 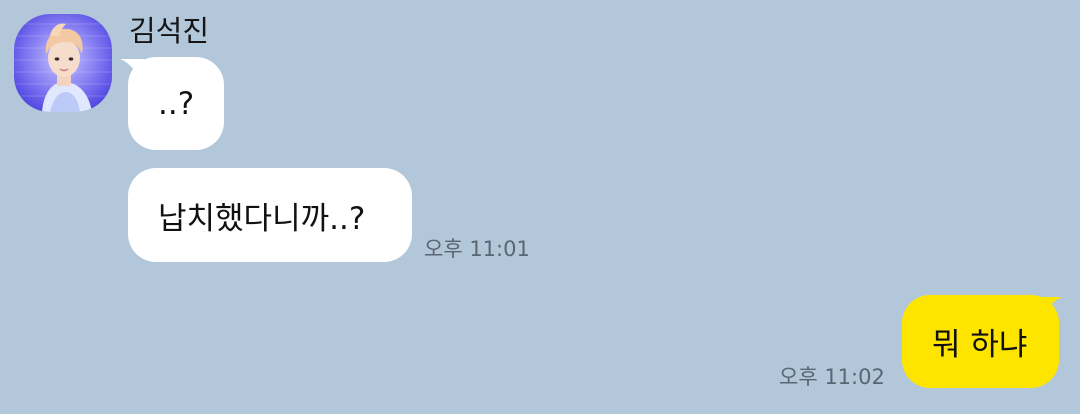 I want to click on sender-name: 김석진, so click(x=169, y=31).